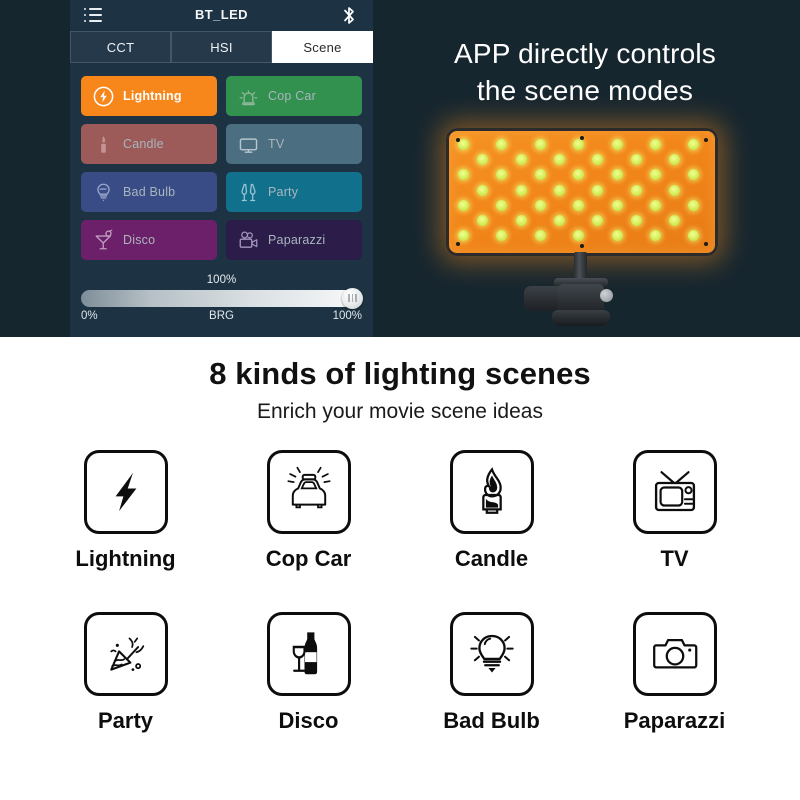  I want to click on slider-max-label: 100%, so click(347, 316).